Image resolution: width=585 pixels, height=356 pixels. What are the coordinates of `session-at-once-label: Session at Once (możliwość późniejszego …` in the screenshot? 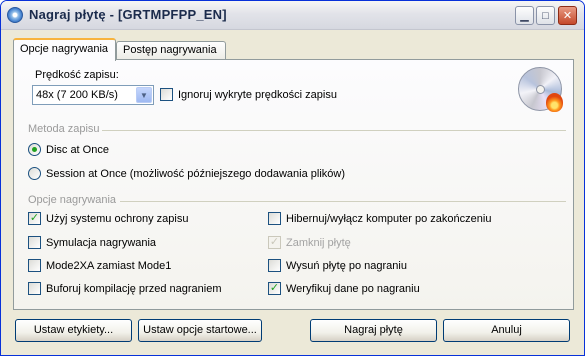 It's located at (195, 174).